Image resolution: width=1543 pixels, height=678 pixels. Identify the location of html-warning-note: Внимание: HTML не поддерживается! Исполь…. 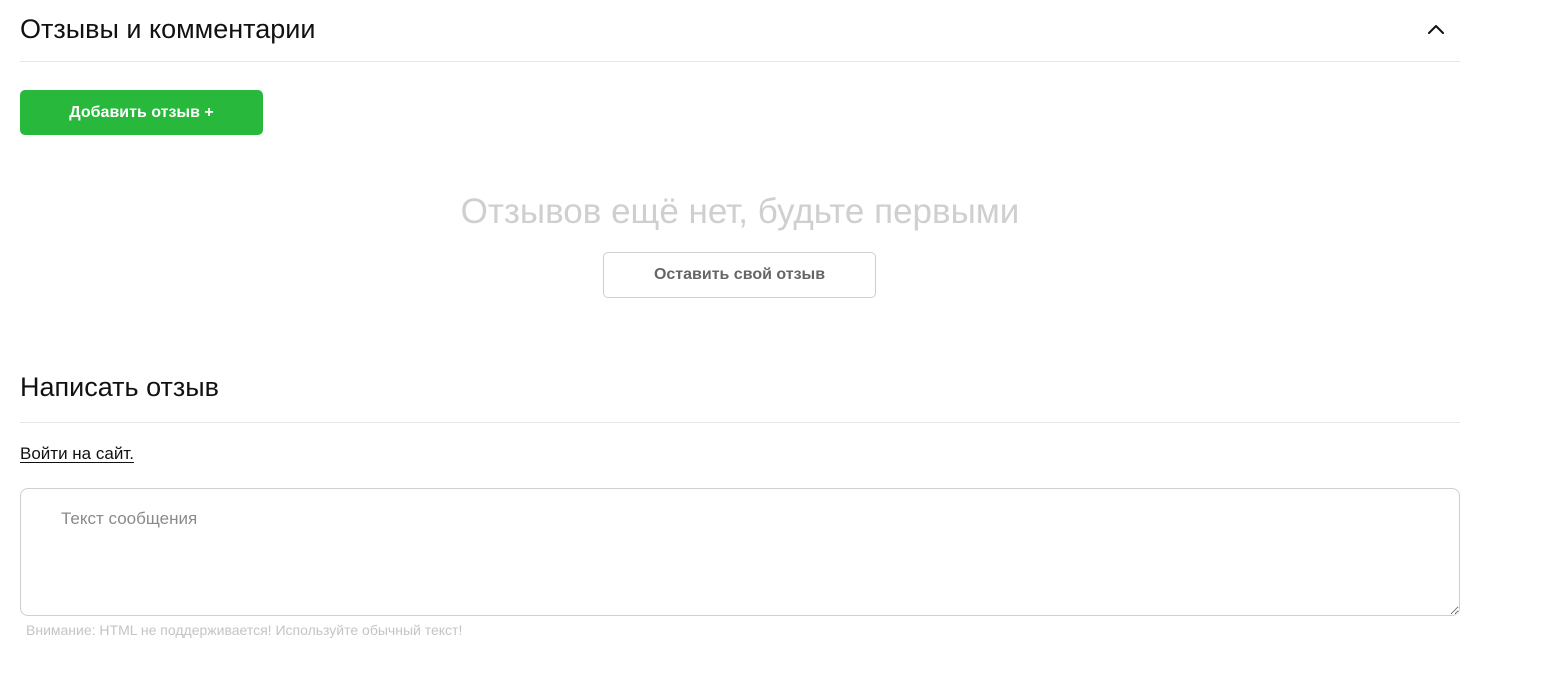
(244, 630).